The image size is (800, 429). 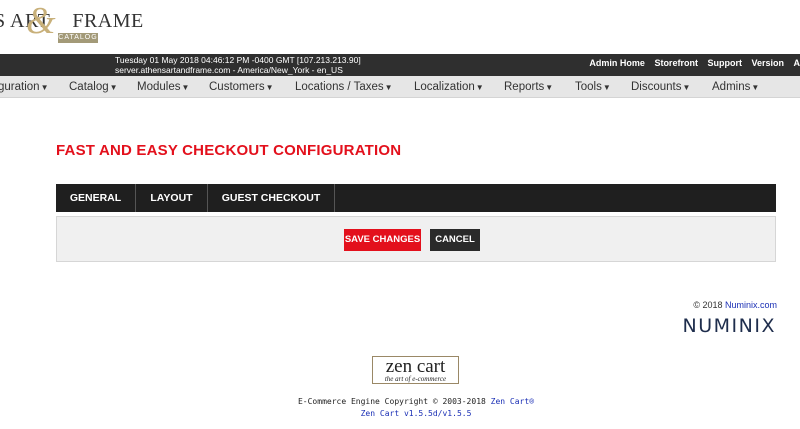 I want to click on zencart-link: Zen Cart®, so click(x=512, y=401).